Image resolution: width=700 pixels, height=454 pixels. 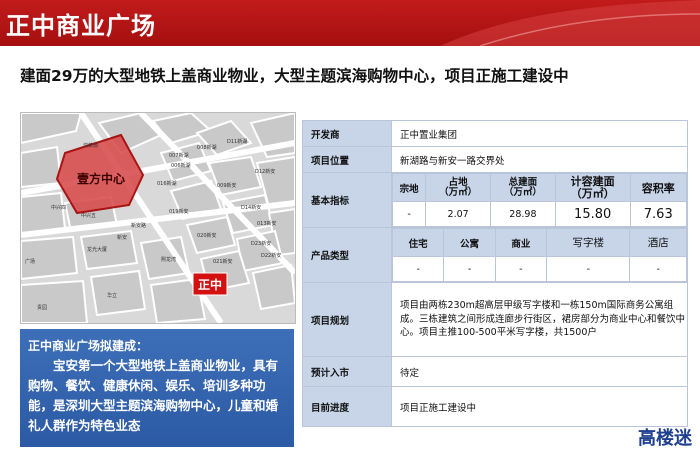 I want to click on product-type-table: 住宅 公寓 商业 写字楼 酒店 - - - - -, so click(x=539, y=255).